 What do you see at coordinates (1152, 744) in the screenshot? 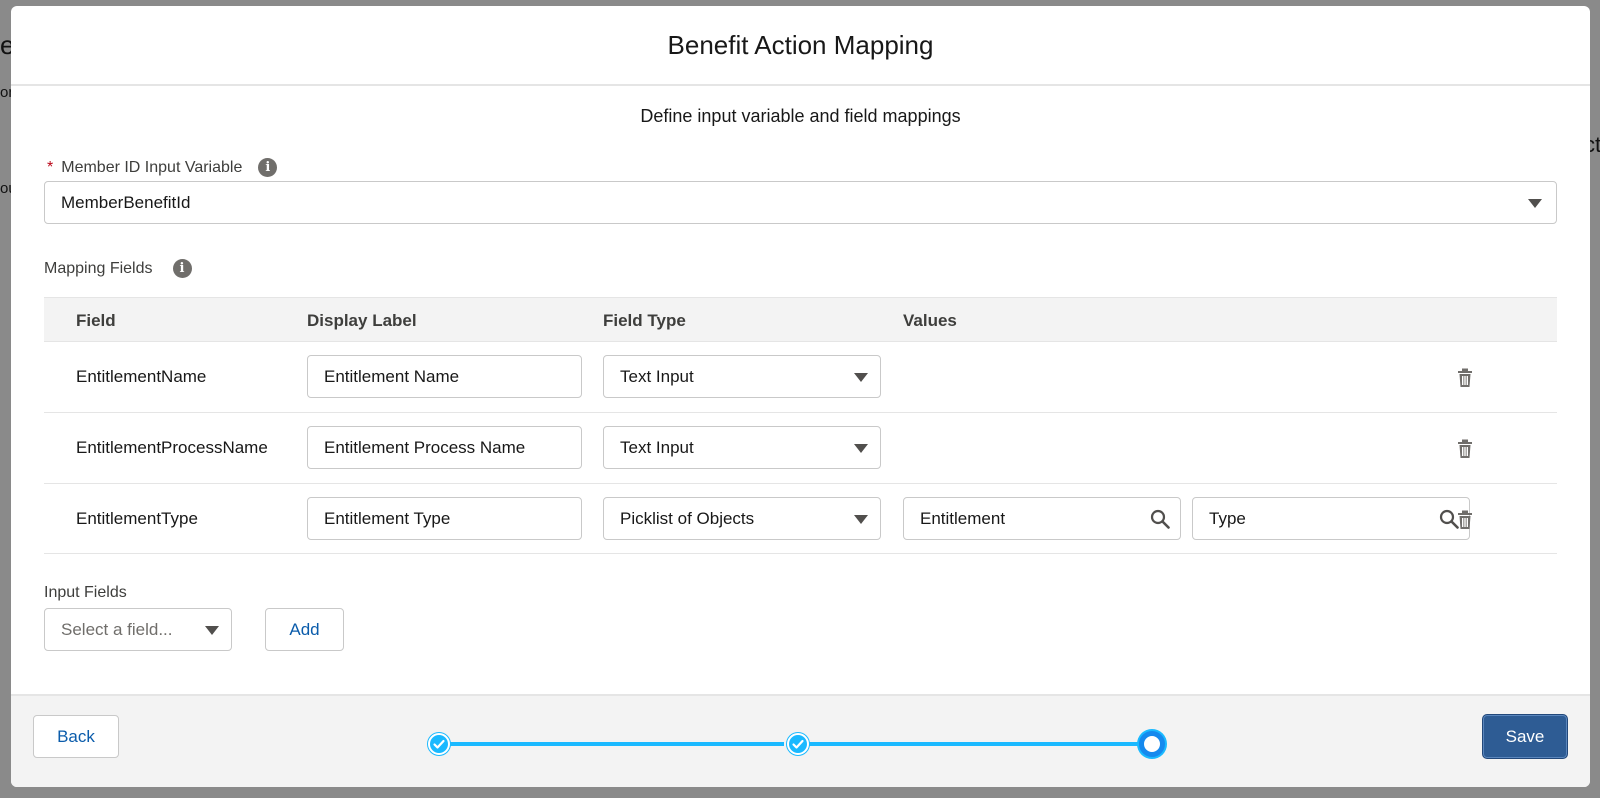
I see `step-current-icon` at bounding box center [1152, 744].